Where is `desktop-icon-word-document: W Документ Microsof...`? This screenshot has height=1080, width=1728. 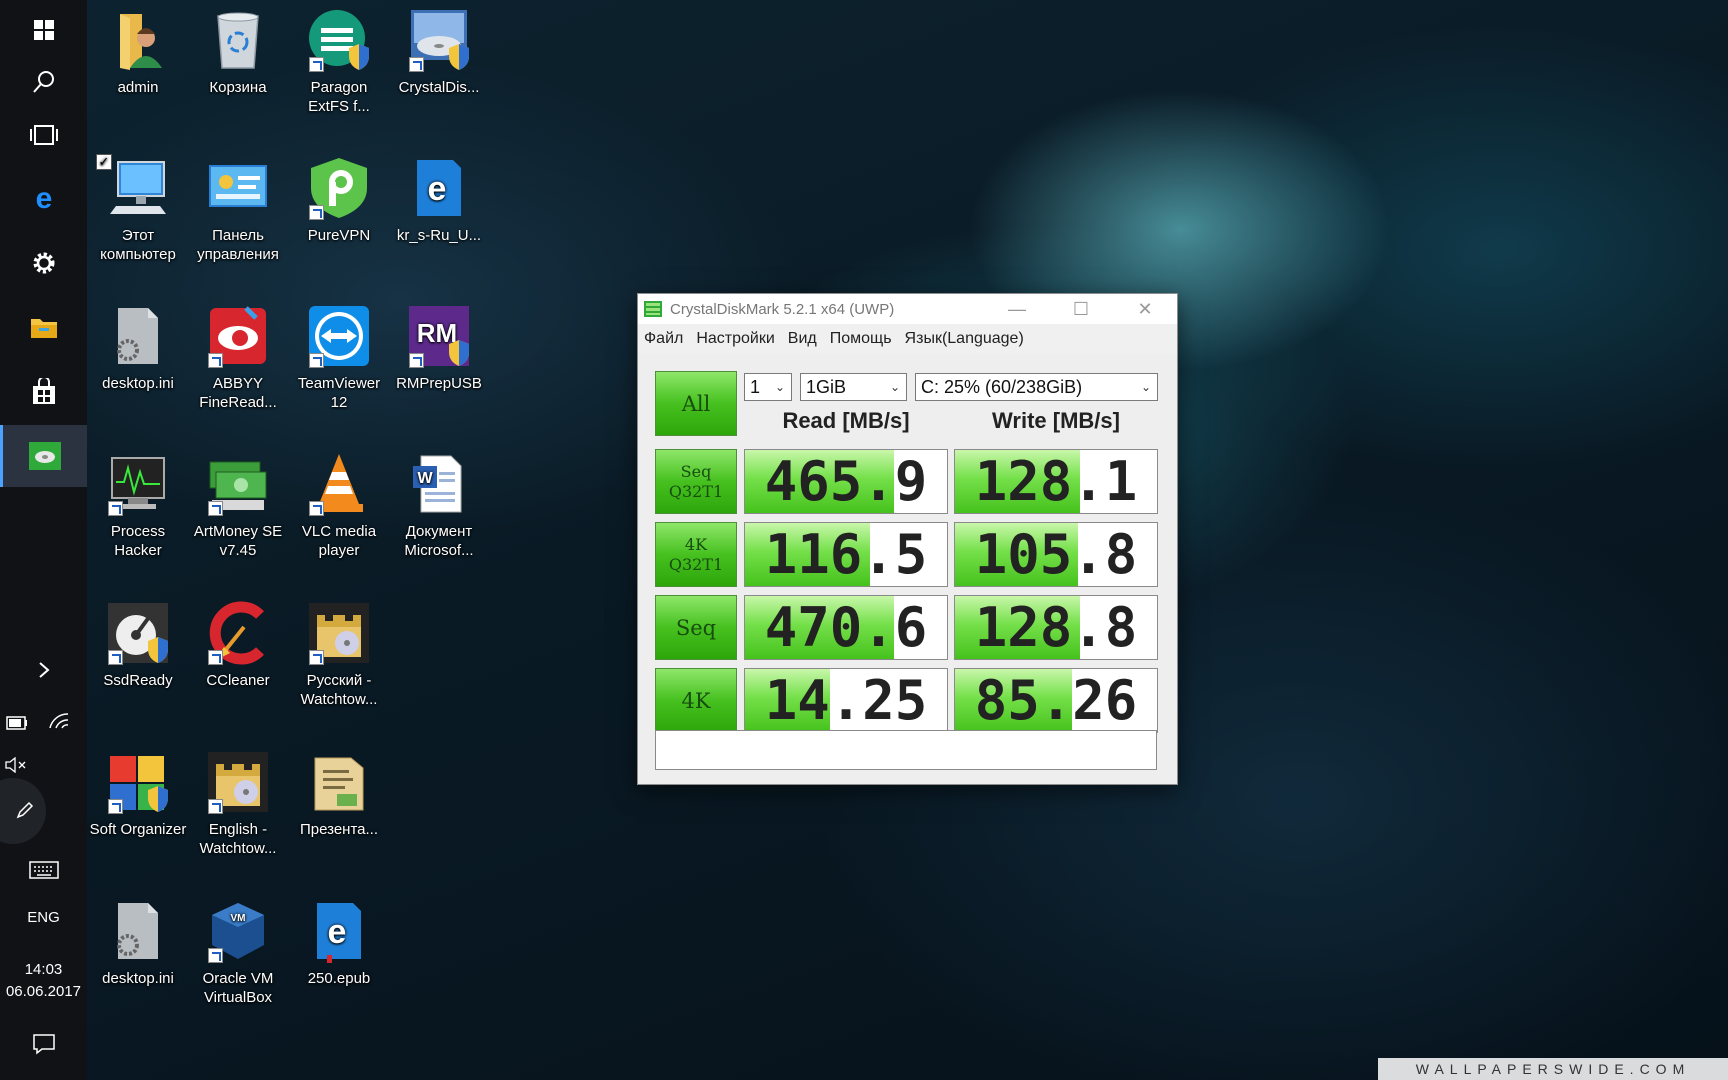 desktop-icon-word-document: W Документ Microsof... is located at coordinates (439, 506).